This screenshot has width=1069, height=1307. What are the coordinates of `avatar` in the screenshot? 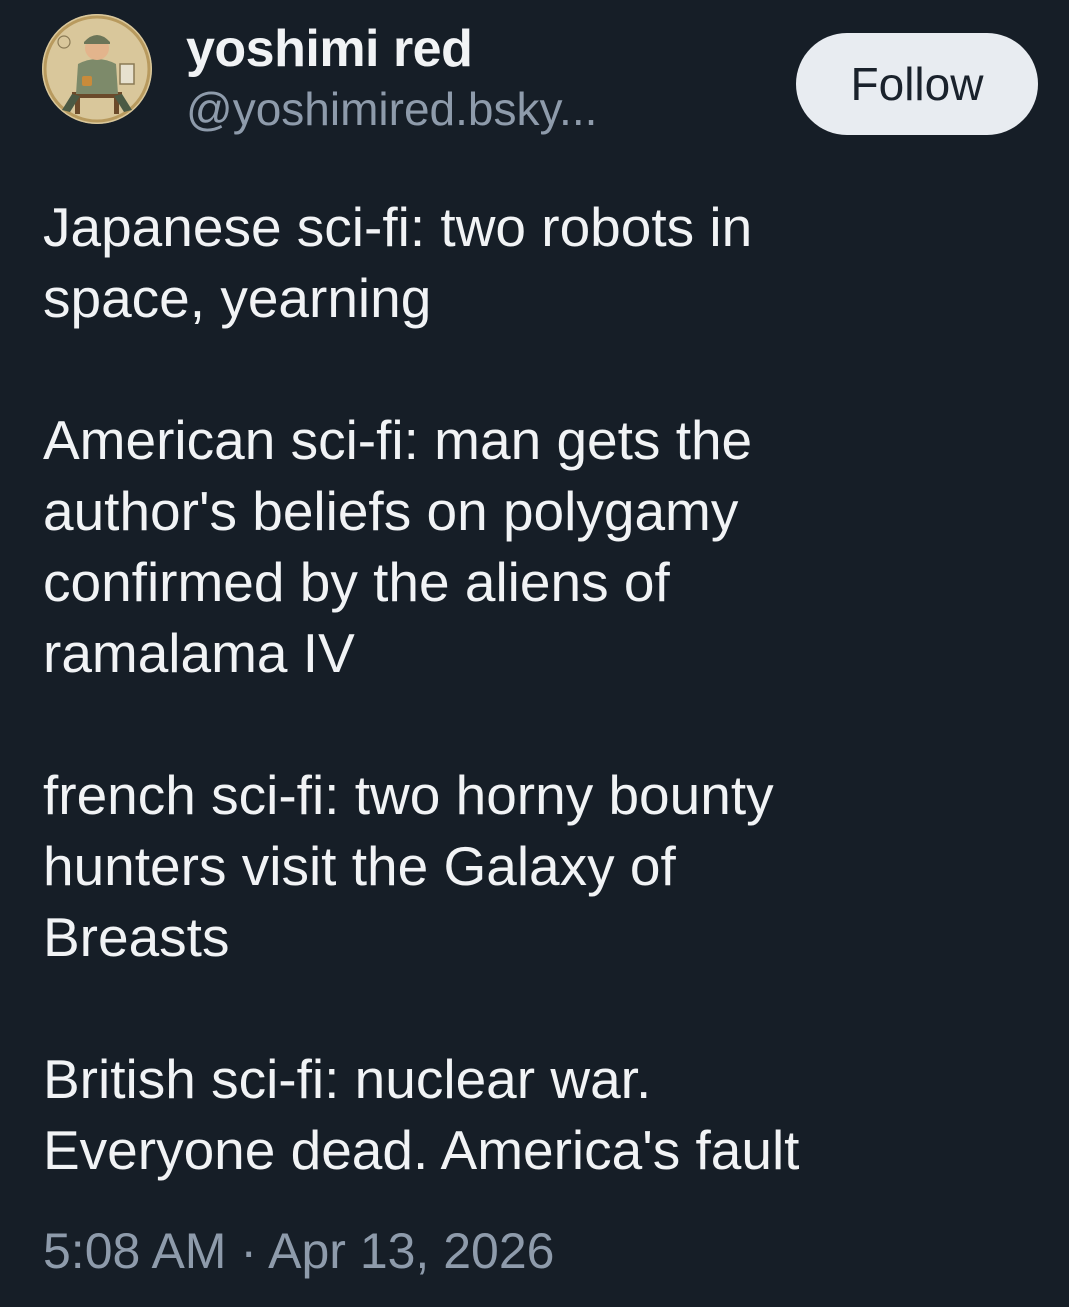 It's located at (97, 69).